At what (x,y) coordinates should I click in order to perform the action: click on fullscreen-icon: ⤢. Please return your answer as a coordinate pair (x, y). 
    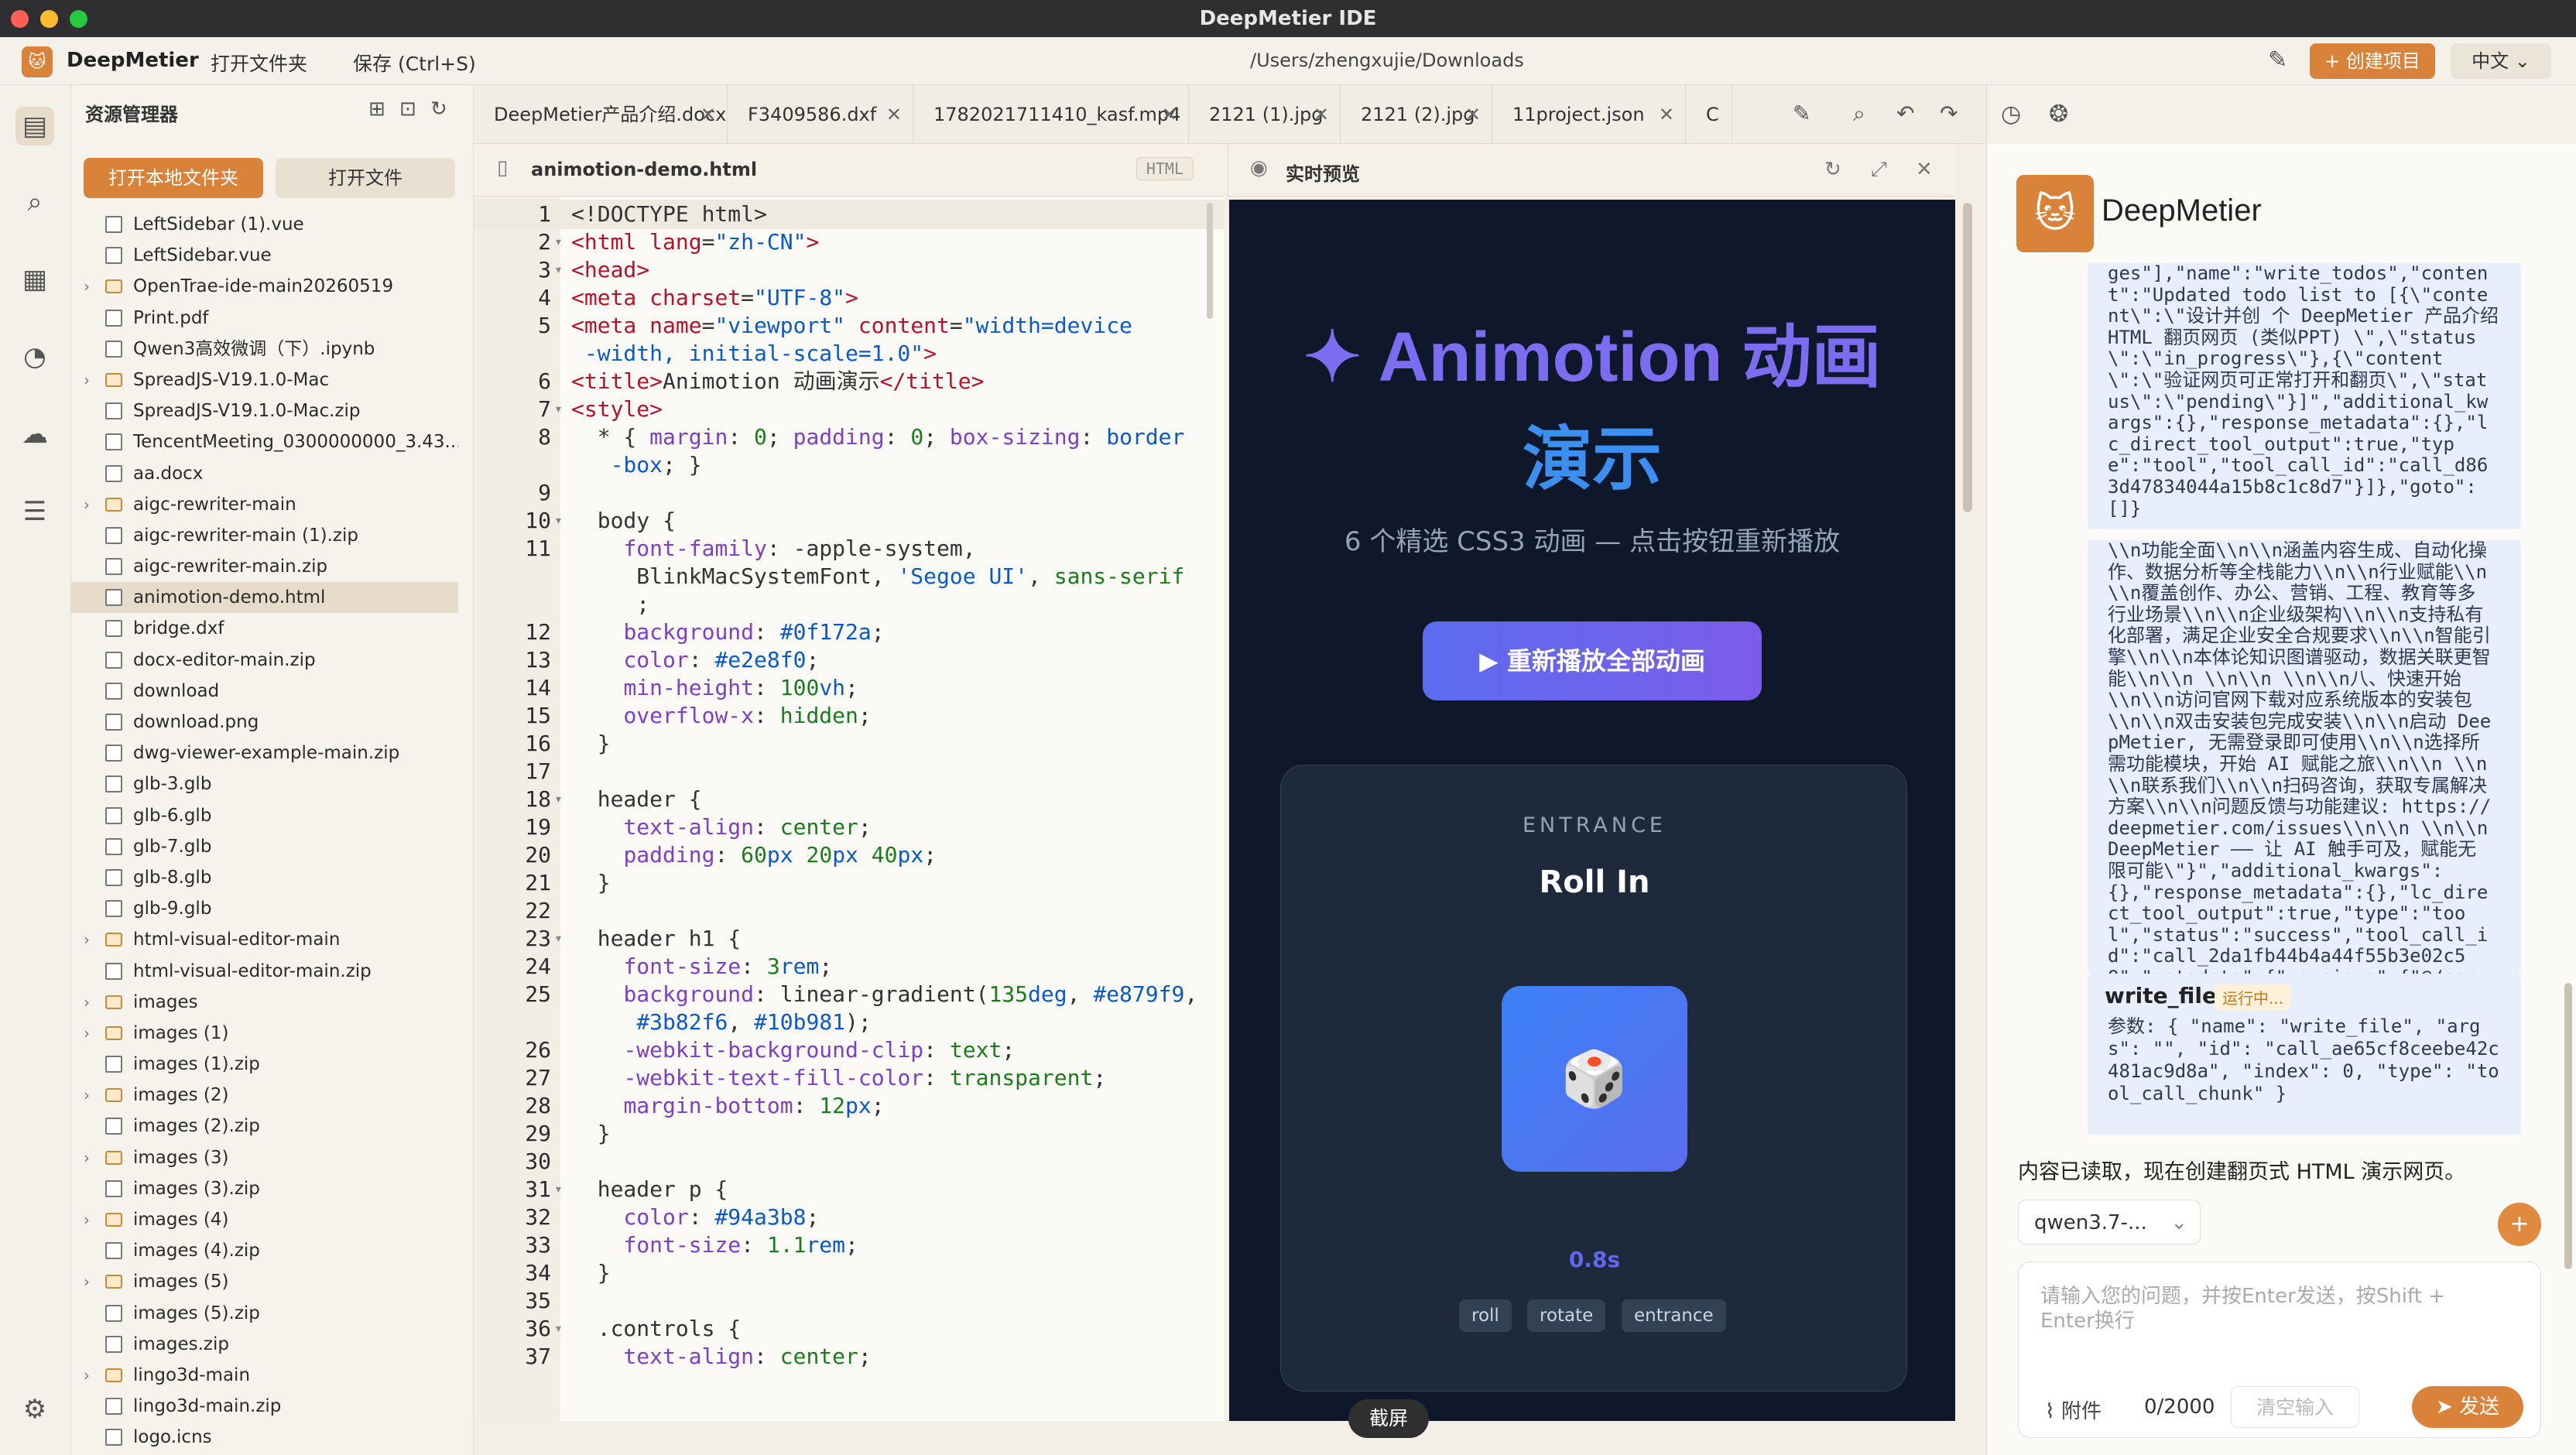
    Looking at the image, I should click on (1879, 170).